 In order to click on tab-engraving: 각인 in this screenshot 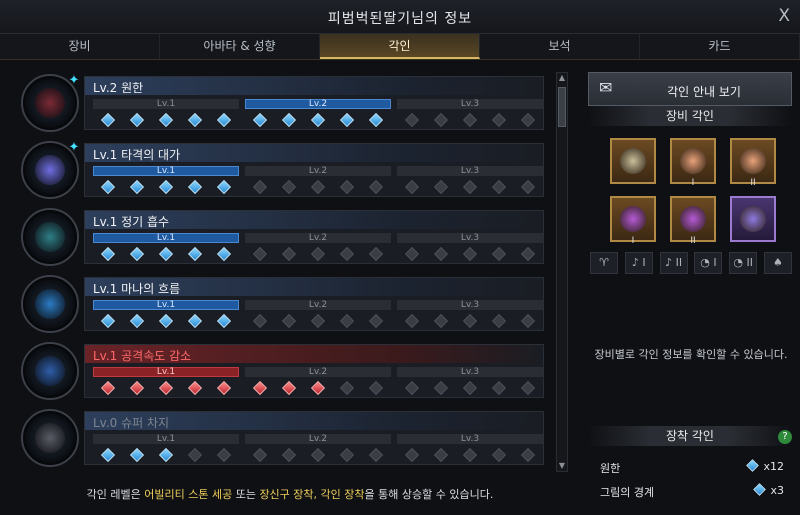, I will do `click(400, 46)`.